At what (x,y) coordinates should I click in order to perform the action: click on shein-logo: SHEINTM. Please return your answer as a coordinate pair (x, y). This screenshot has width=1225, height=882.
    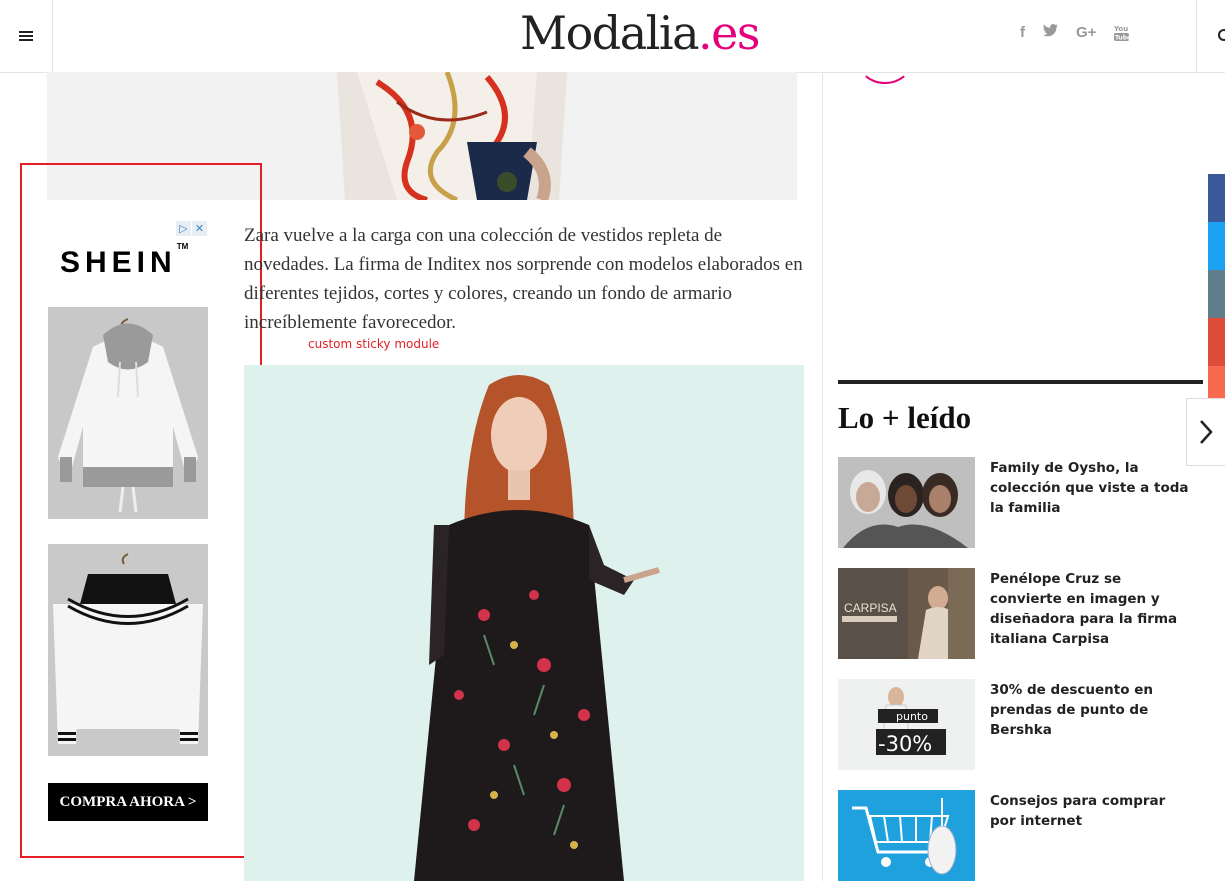
    Looking at the image, I should click on (124, 261).